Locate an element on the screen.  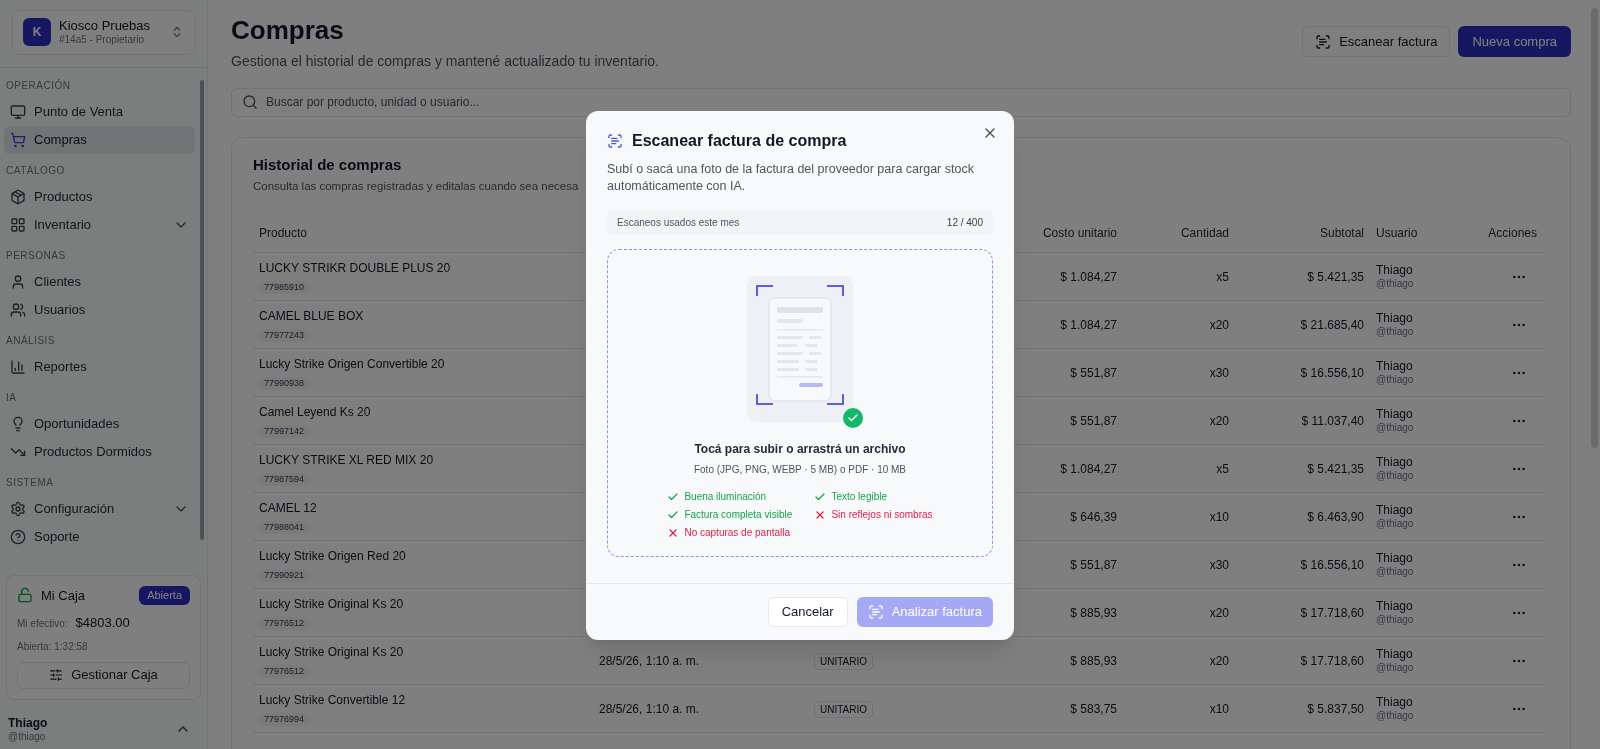
quantity: x30 is located at coordinates (1219, 564).